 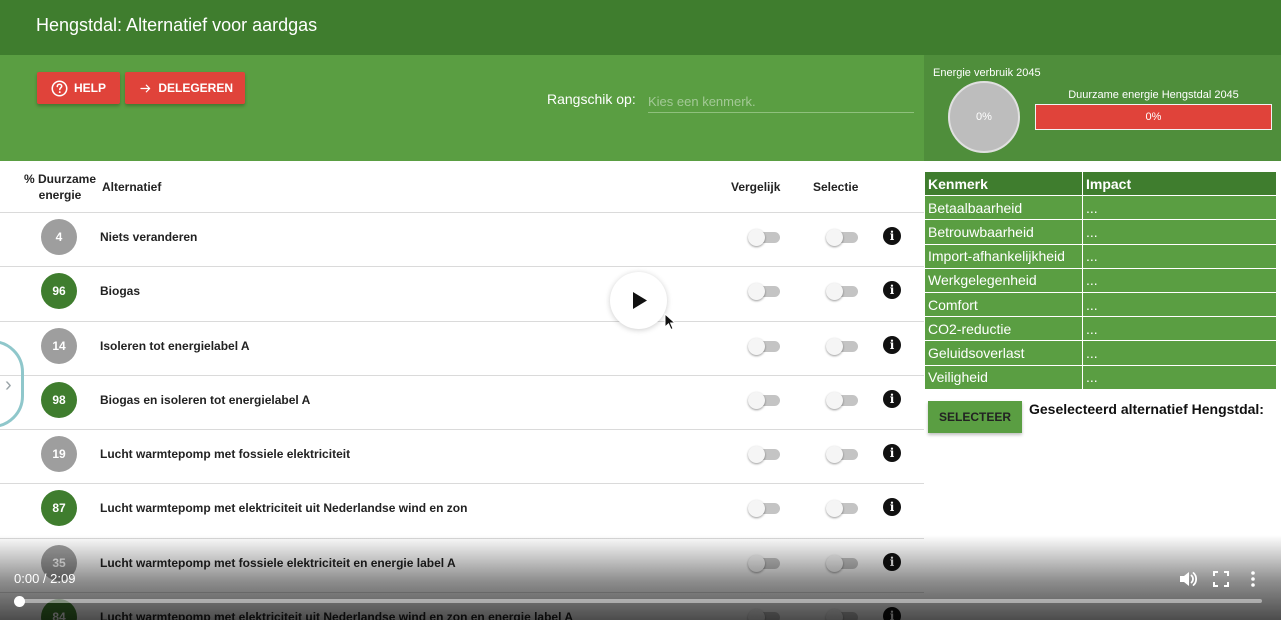 What do you see at coordinates (205, 399) in the screenshot?
I see `alternative-label: Biogas en isoleren tot energielabel A` at bounding box center [205, 399].